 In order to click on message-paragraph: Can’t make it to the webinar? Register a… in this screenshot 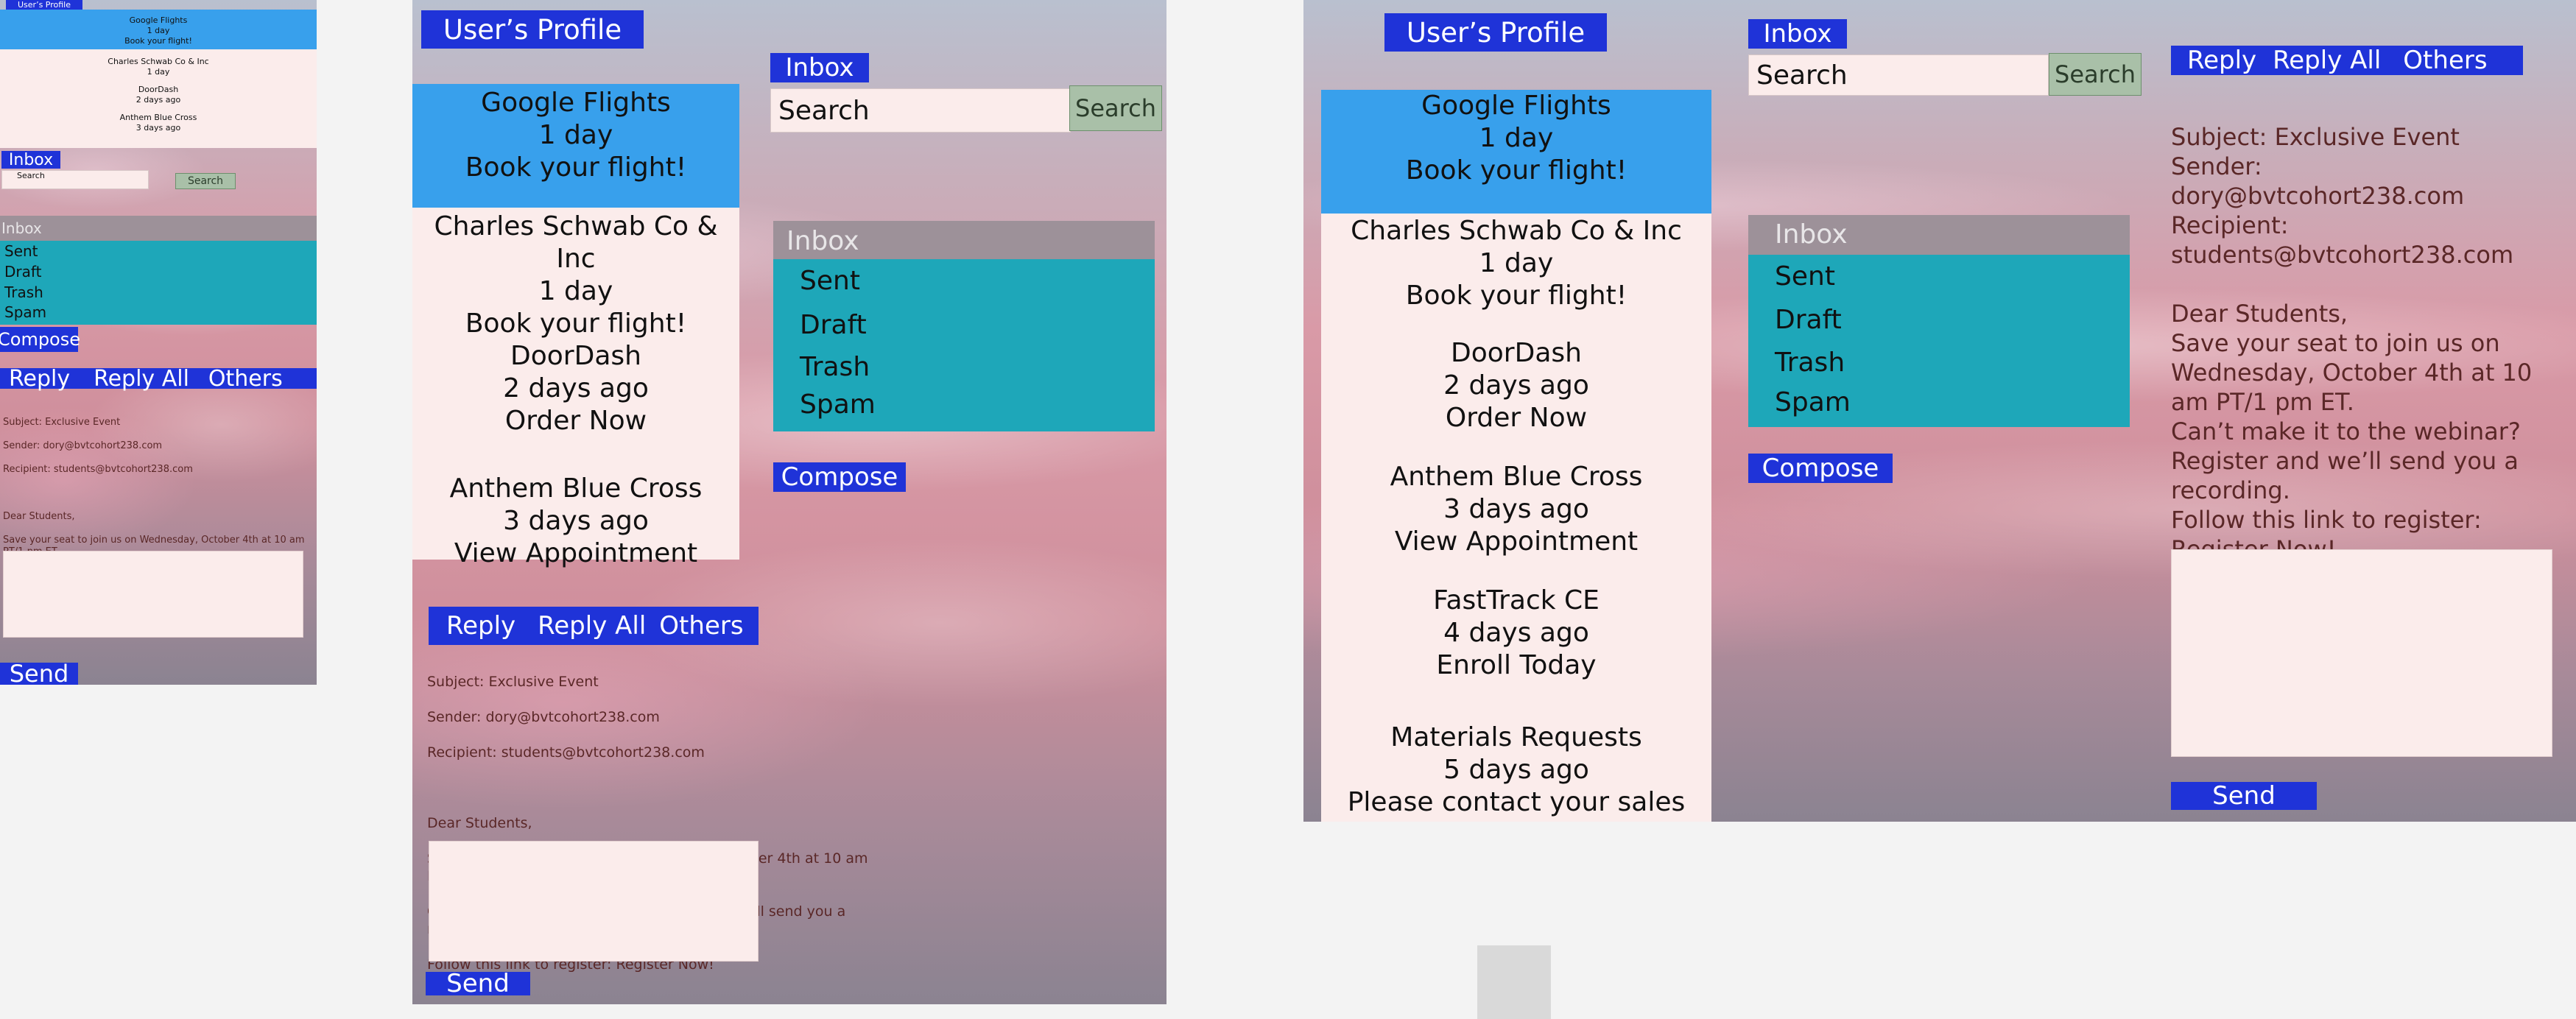, I will do `click(2346, 460)`.